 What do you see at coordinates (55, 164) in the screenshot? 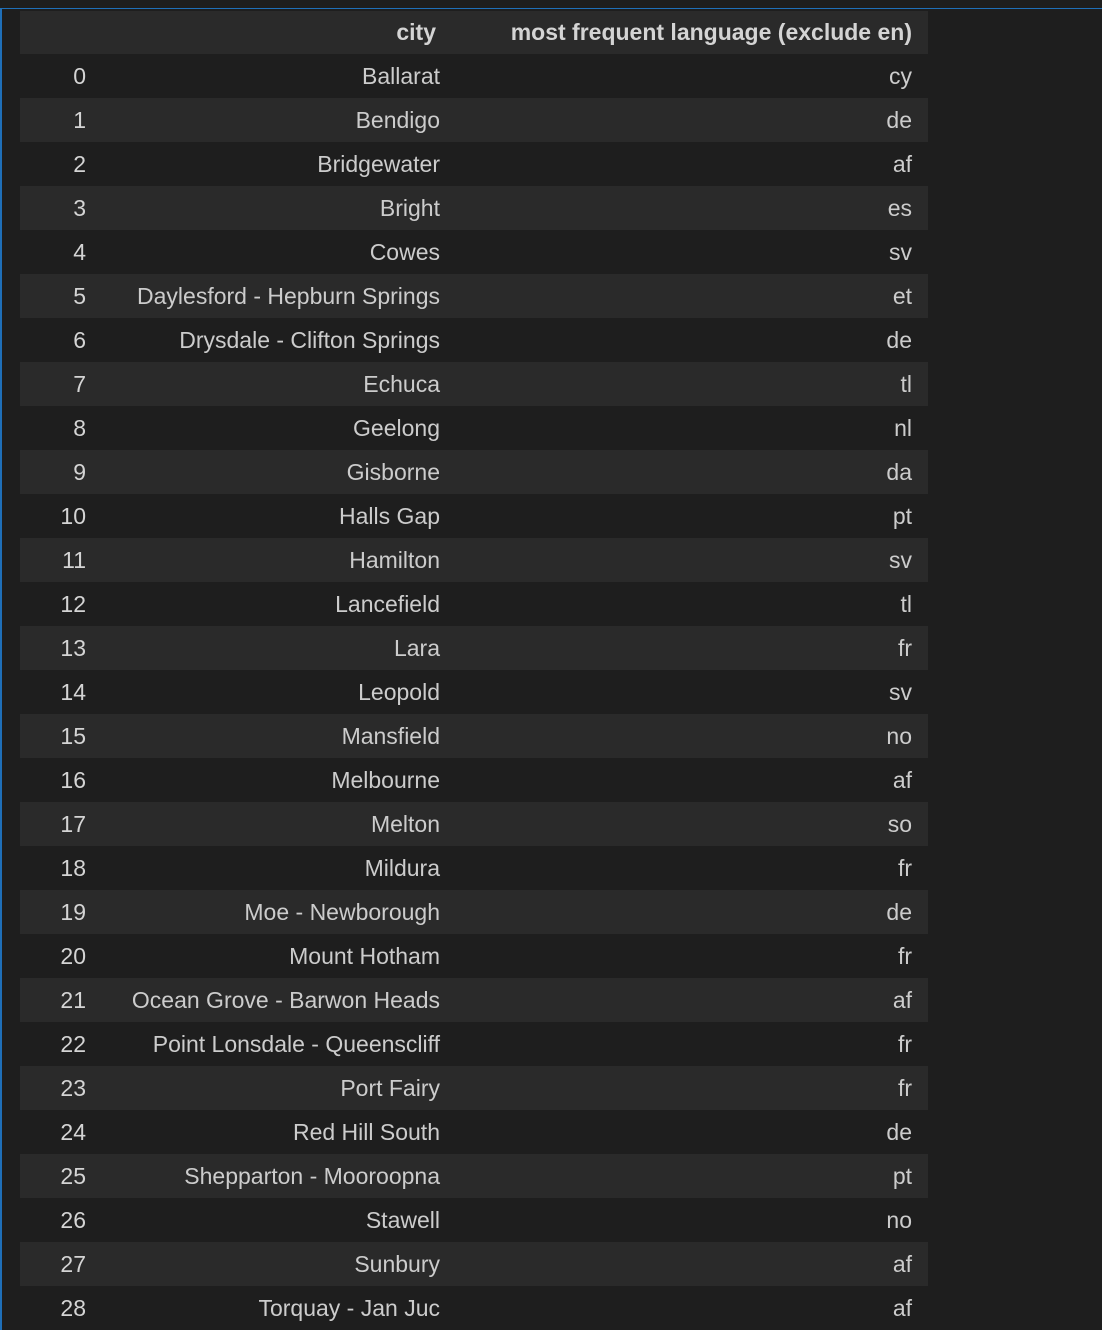
I see `row-index: 2` at bounding box center [55, 164].